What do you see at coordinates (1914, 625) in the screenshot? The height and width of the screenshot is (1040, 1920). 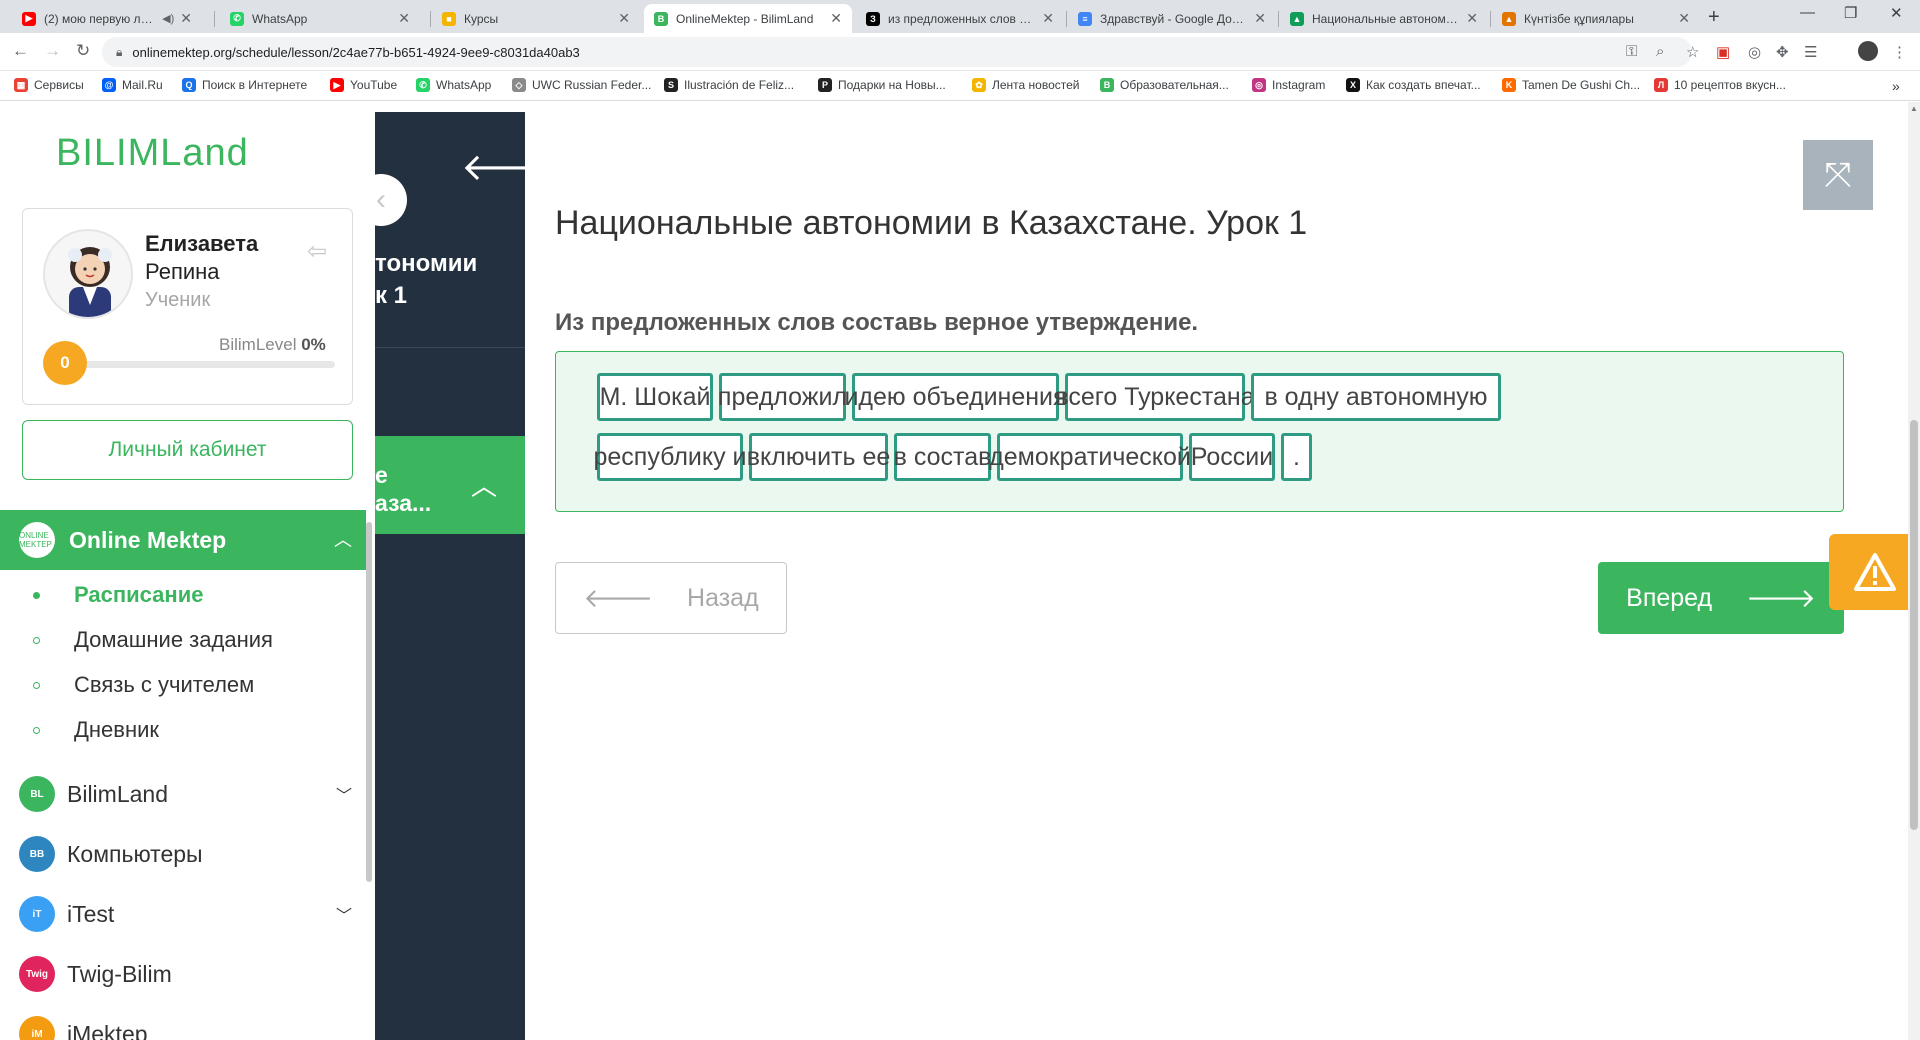 I see `scrollbar-thumb` at bounding box center [1914, 625].